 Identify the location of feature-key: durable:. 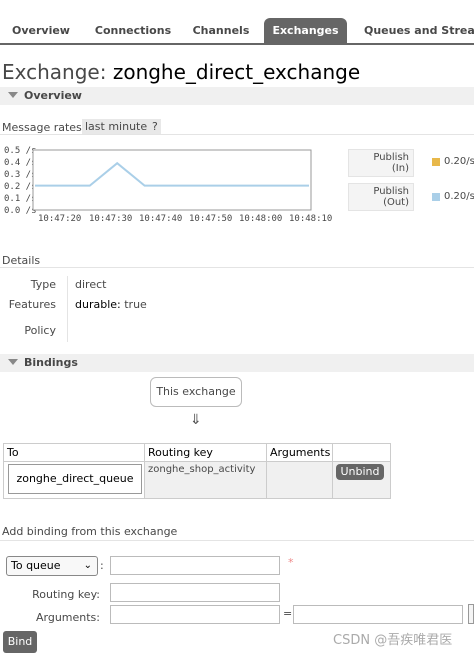
(98, 304).